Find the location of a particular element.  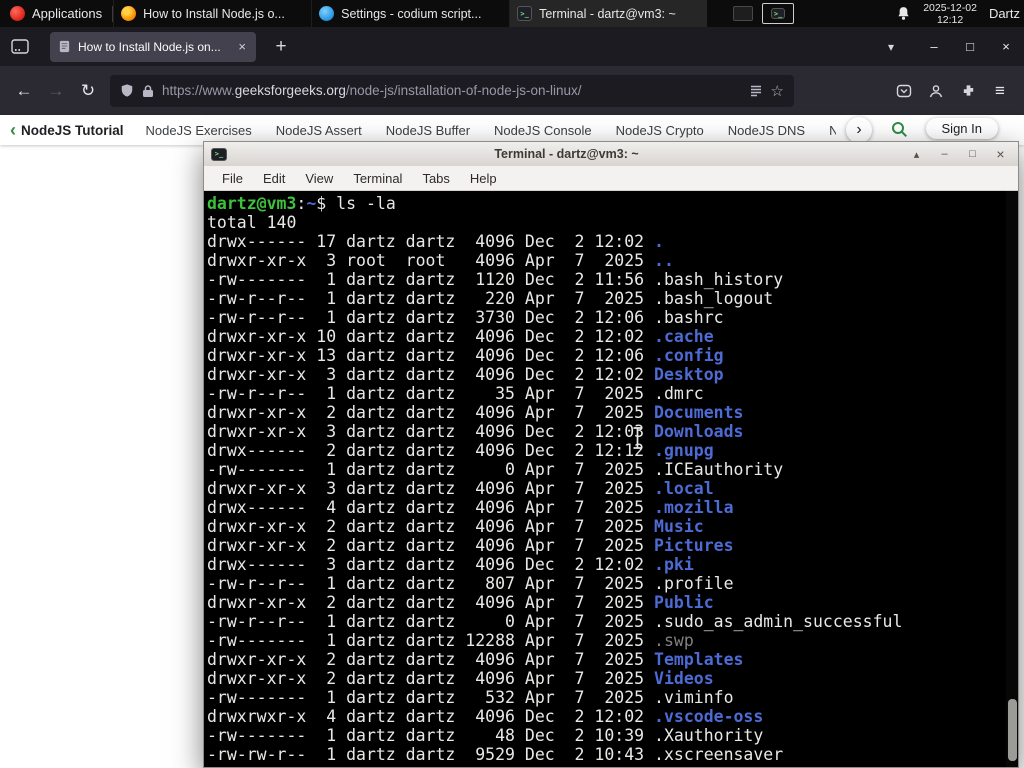

menu-help: Help is located at coordinates (483, 178).